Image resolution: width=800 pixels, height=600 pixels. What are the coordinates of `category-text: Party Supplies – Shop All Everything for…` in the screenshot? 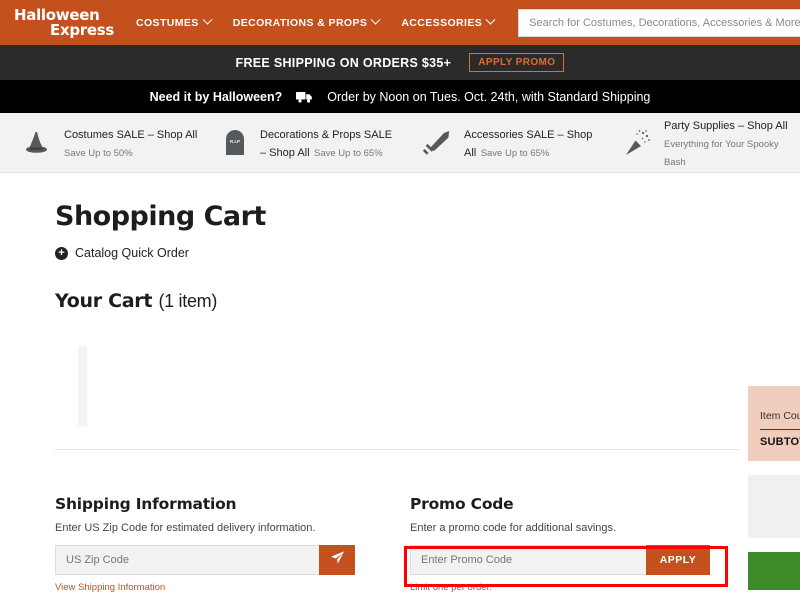 It's located at (732, 143).